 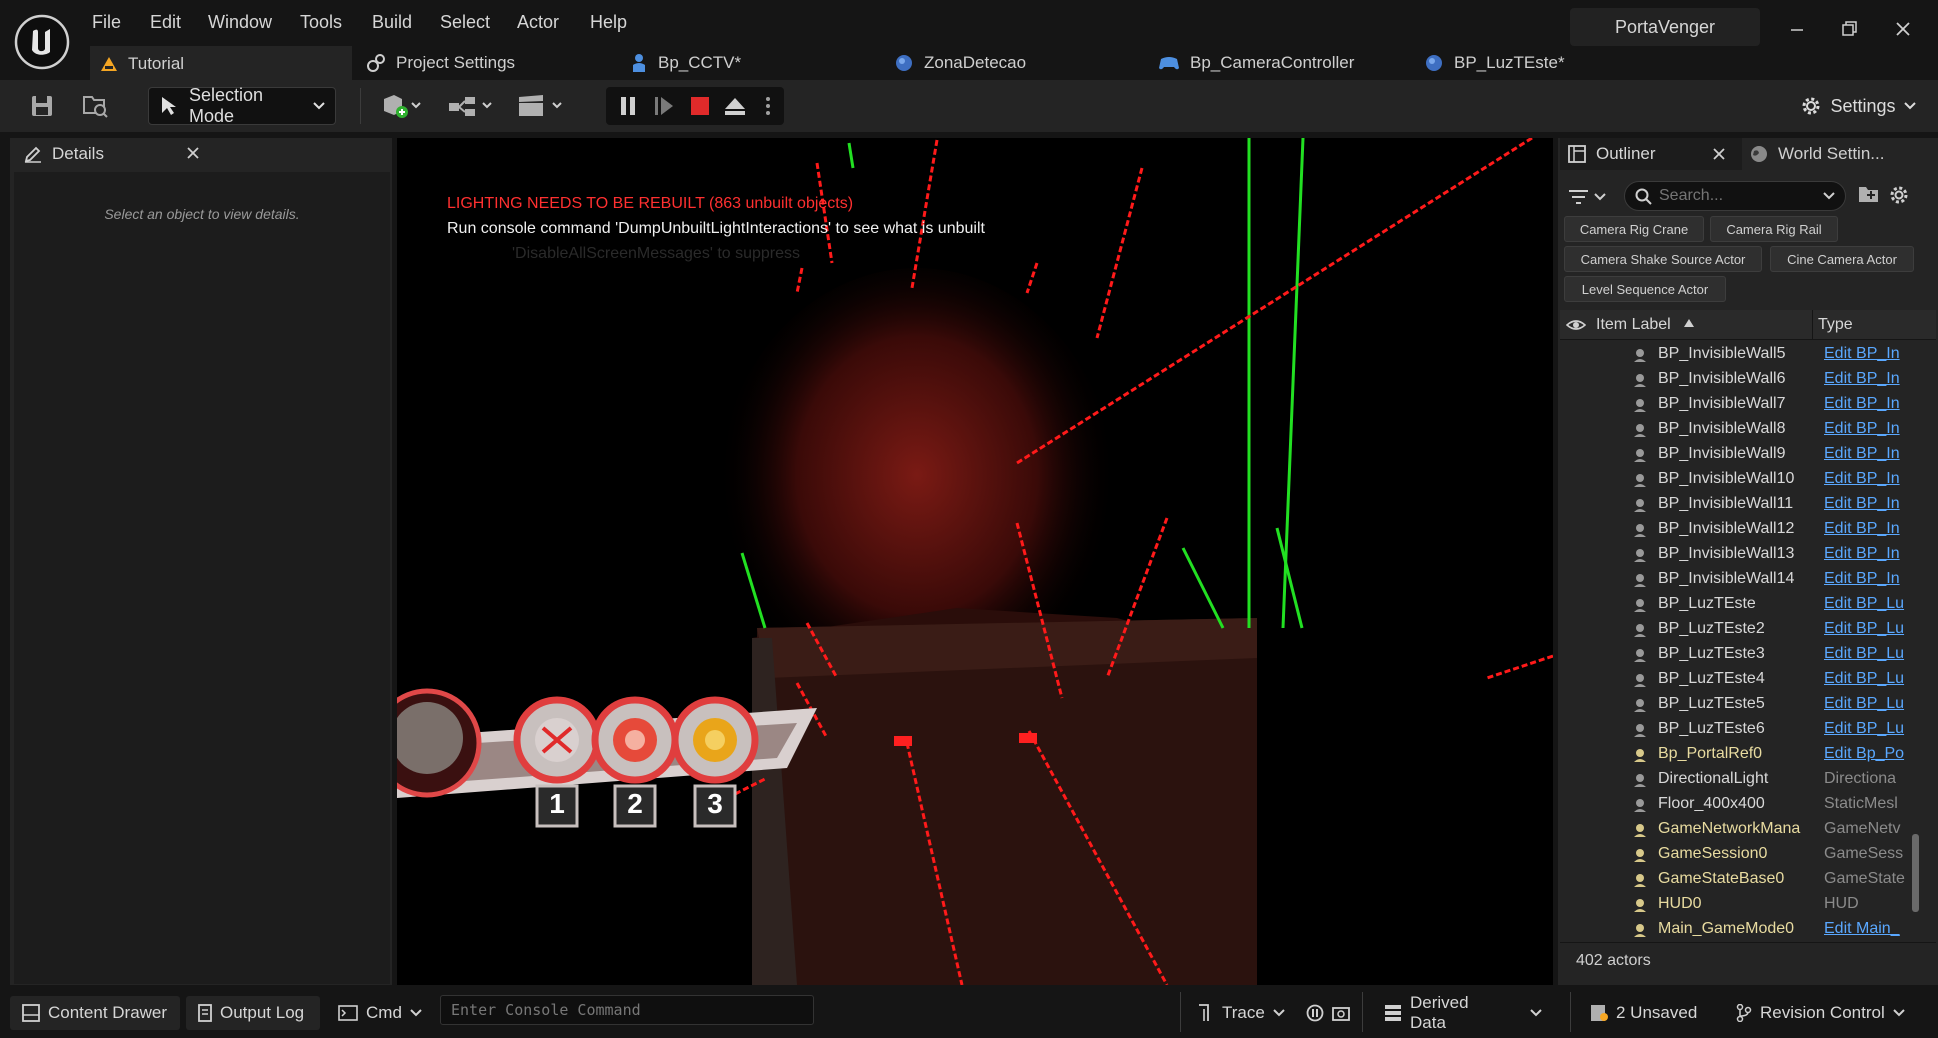 I want to click on frame-skip-icon, so click(x=664, y=106).